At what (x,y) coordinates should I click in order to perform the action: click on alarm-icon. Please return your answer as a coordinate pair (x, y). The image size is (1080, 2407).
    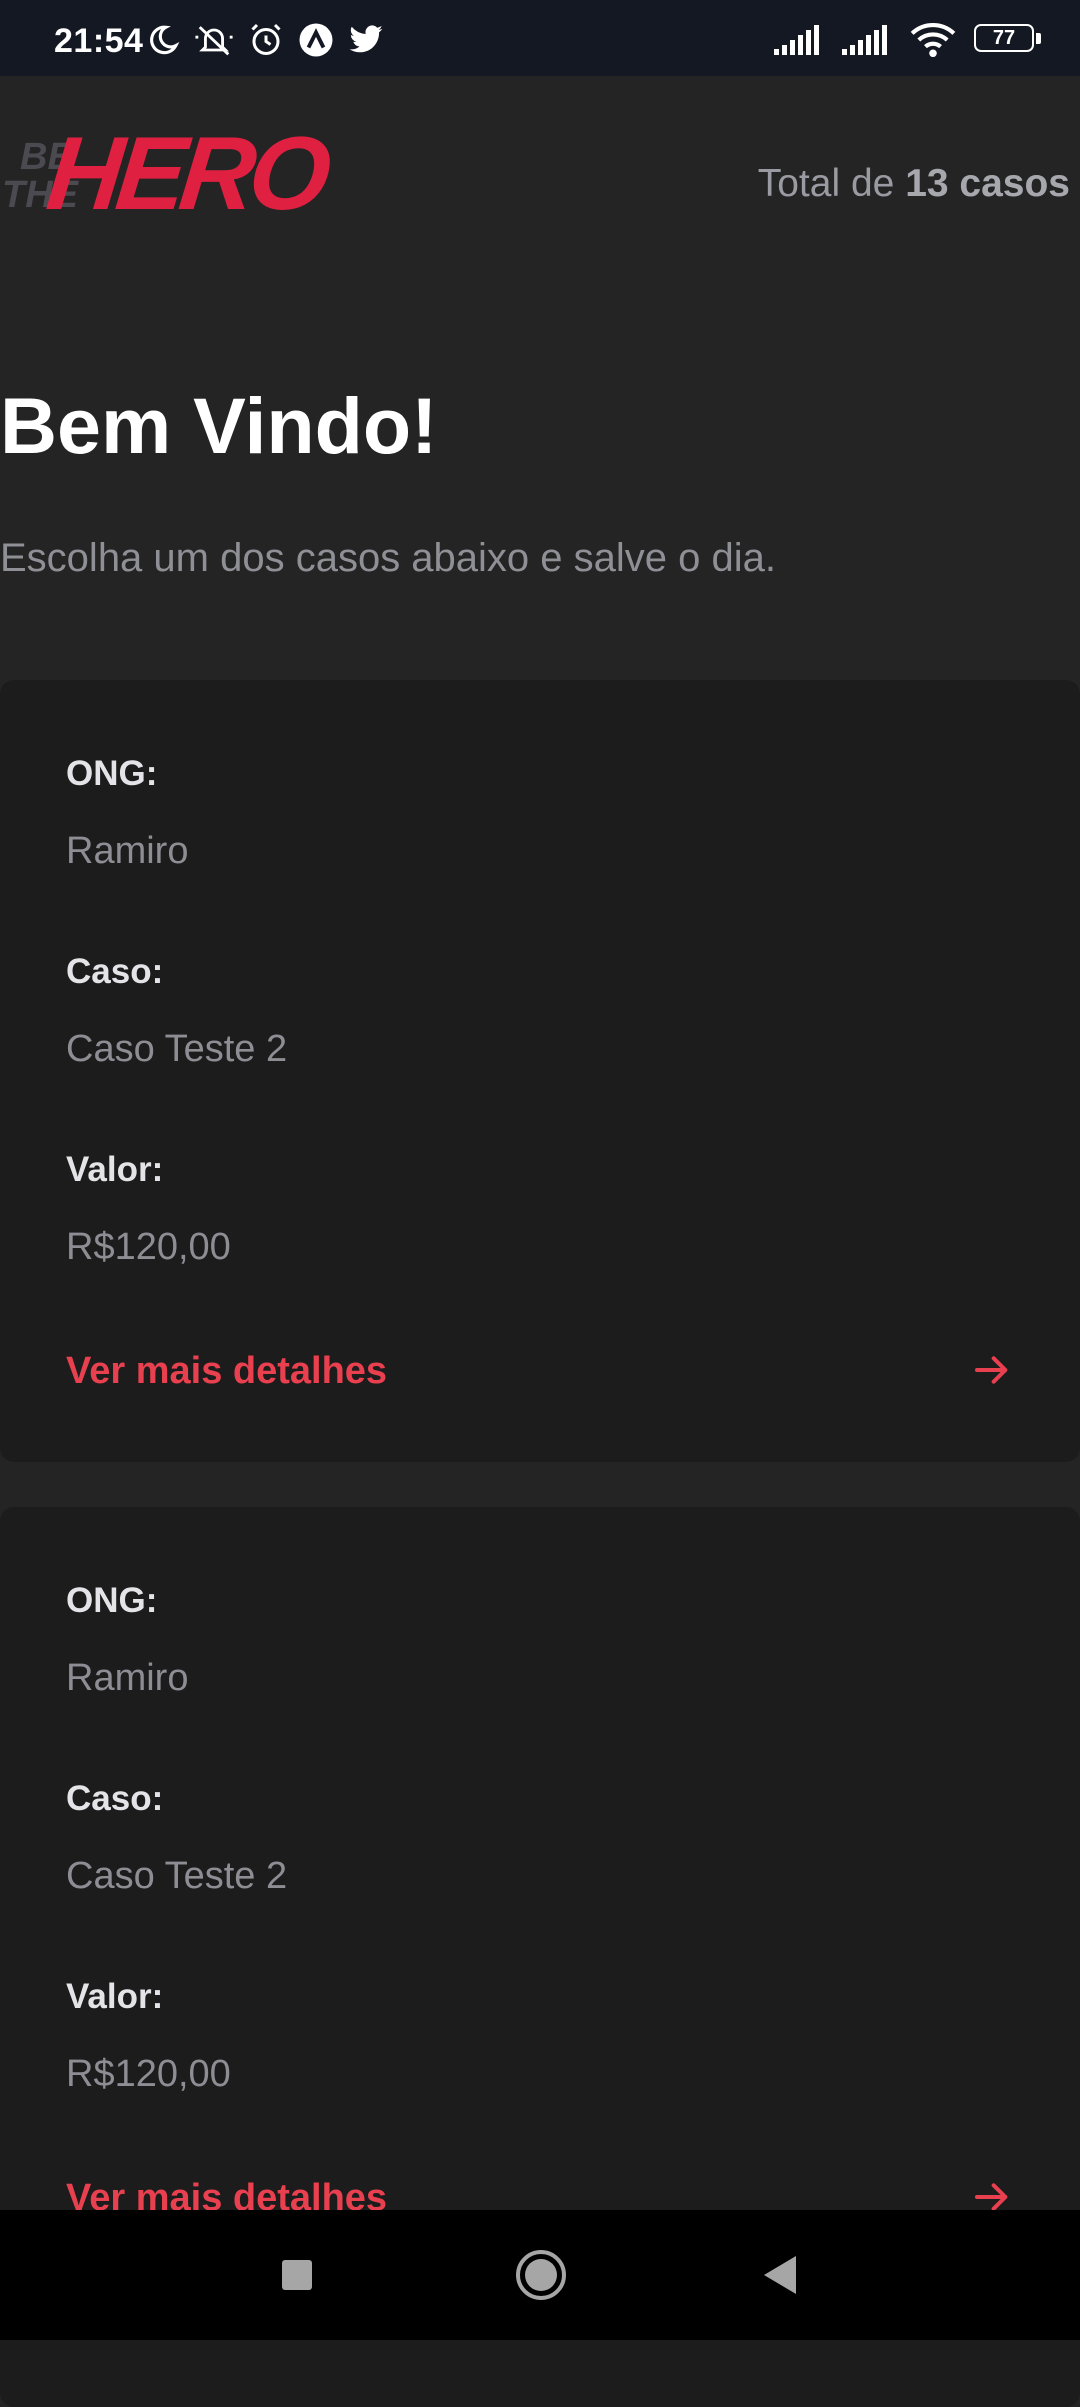
    Looking at the image, I should click on (266, 39).